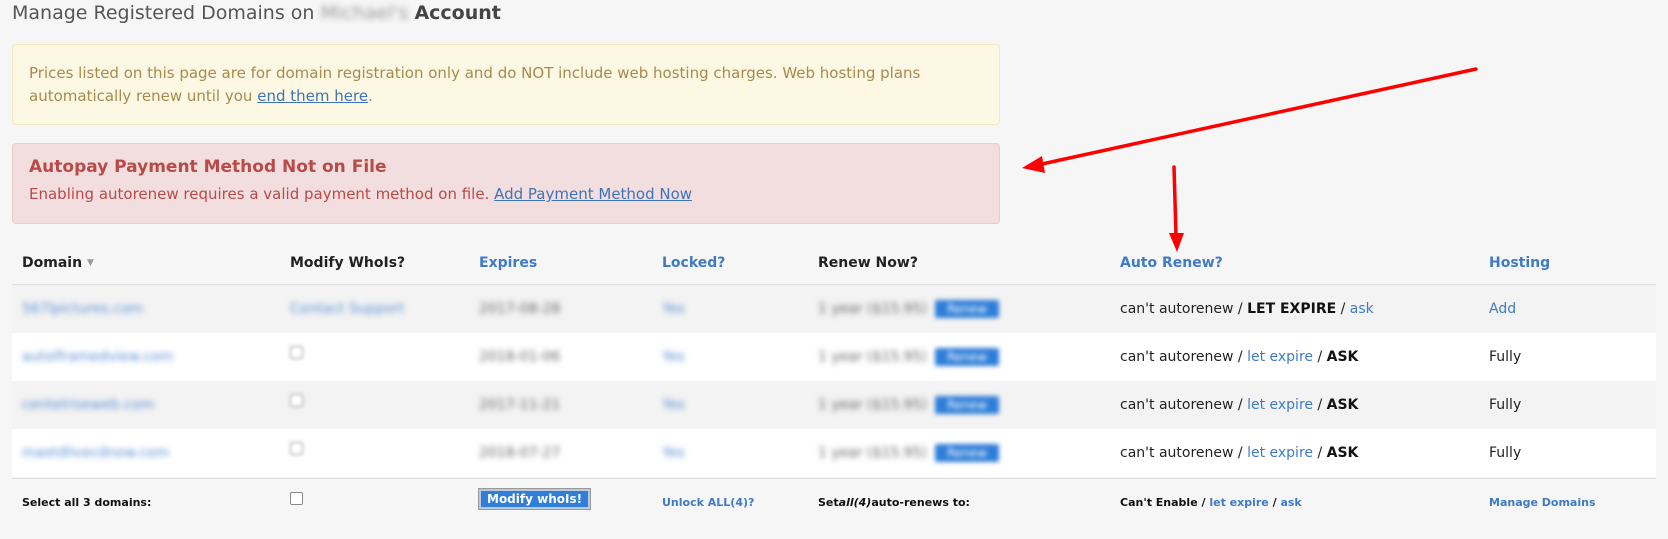 The height and width of the screenshot is (539, 1668). I want to click on unlock-all-cell: Unlock ALL(4)?, so click(708, 502).